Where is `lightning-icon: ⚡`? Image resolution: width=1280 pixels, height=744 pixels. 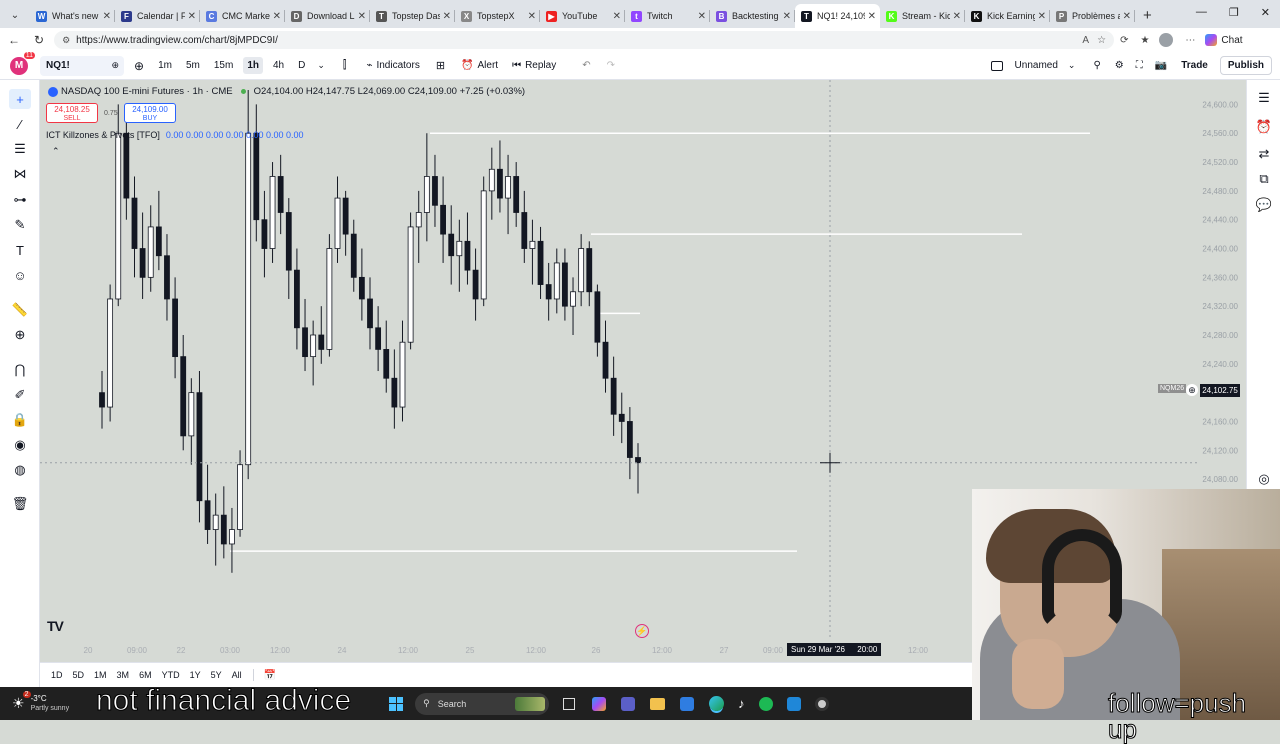
lightning-icon: ⚡ is located at coordinates (642, 631).